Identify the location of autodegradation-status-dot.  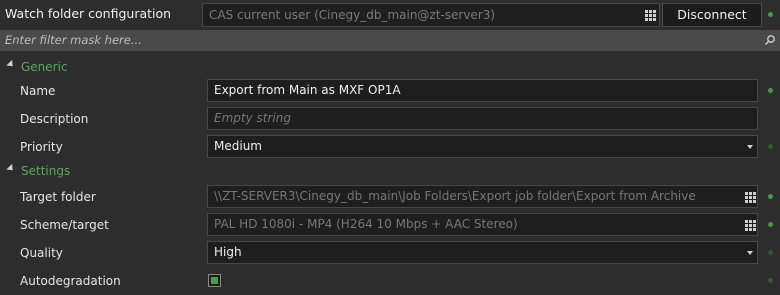
(770, 280).